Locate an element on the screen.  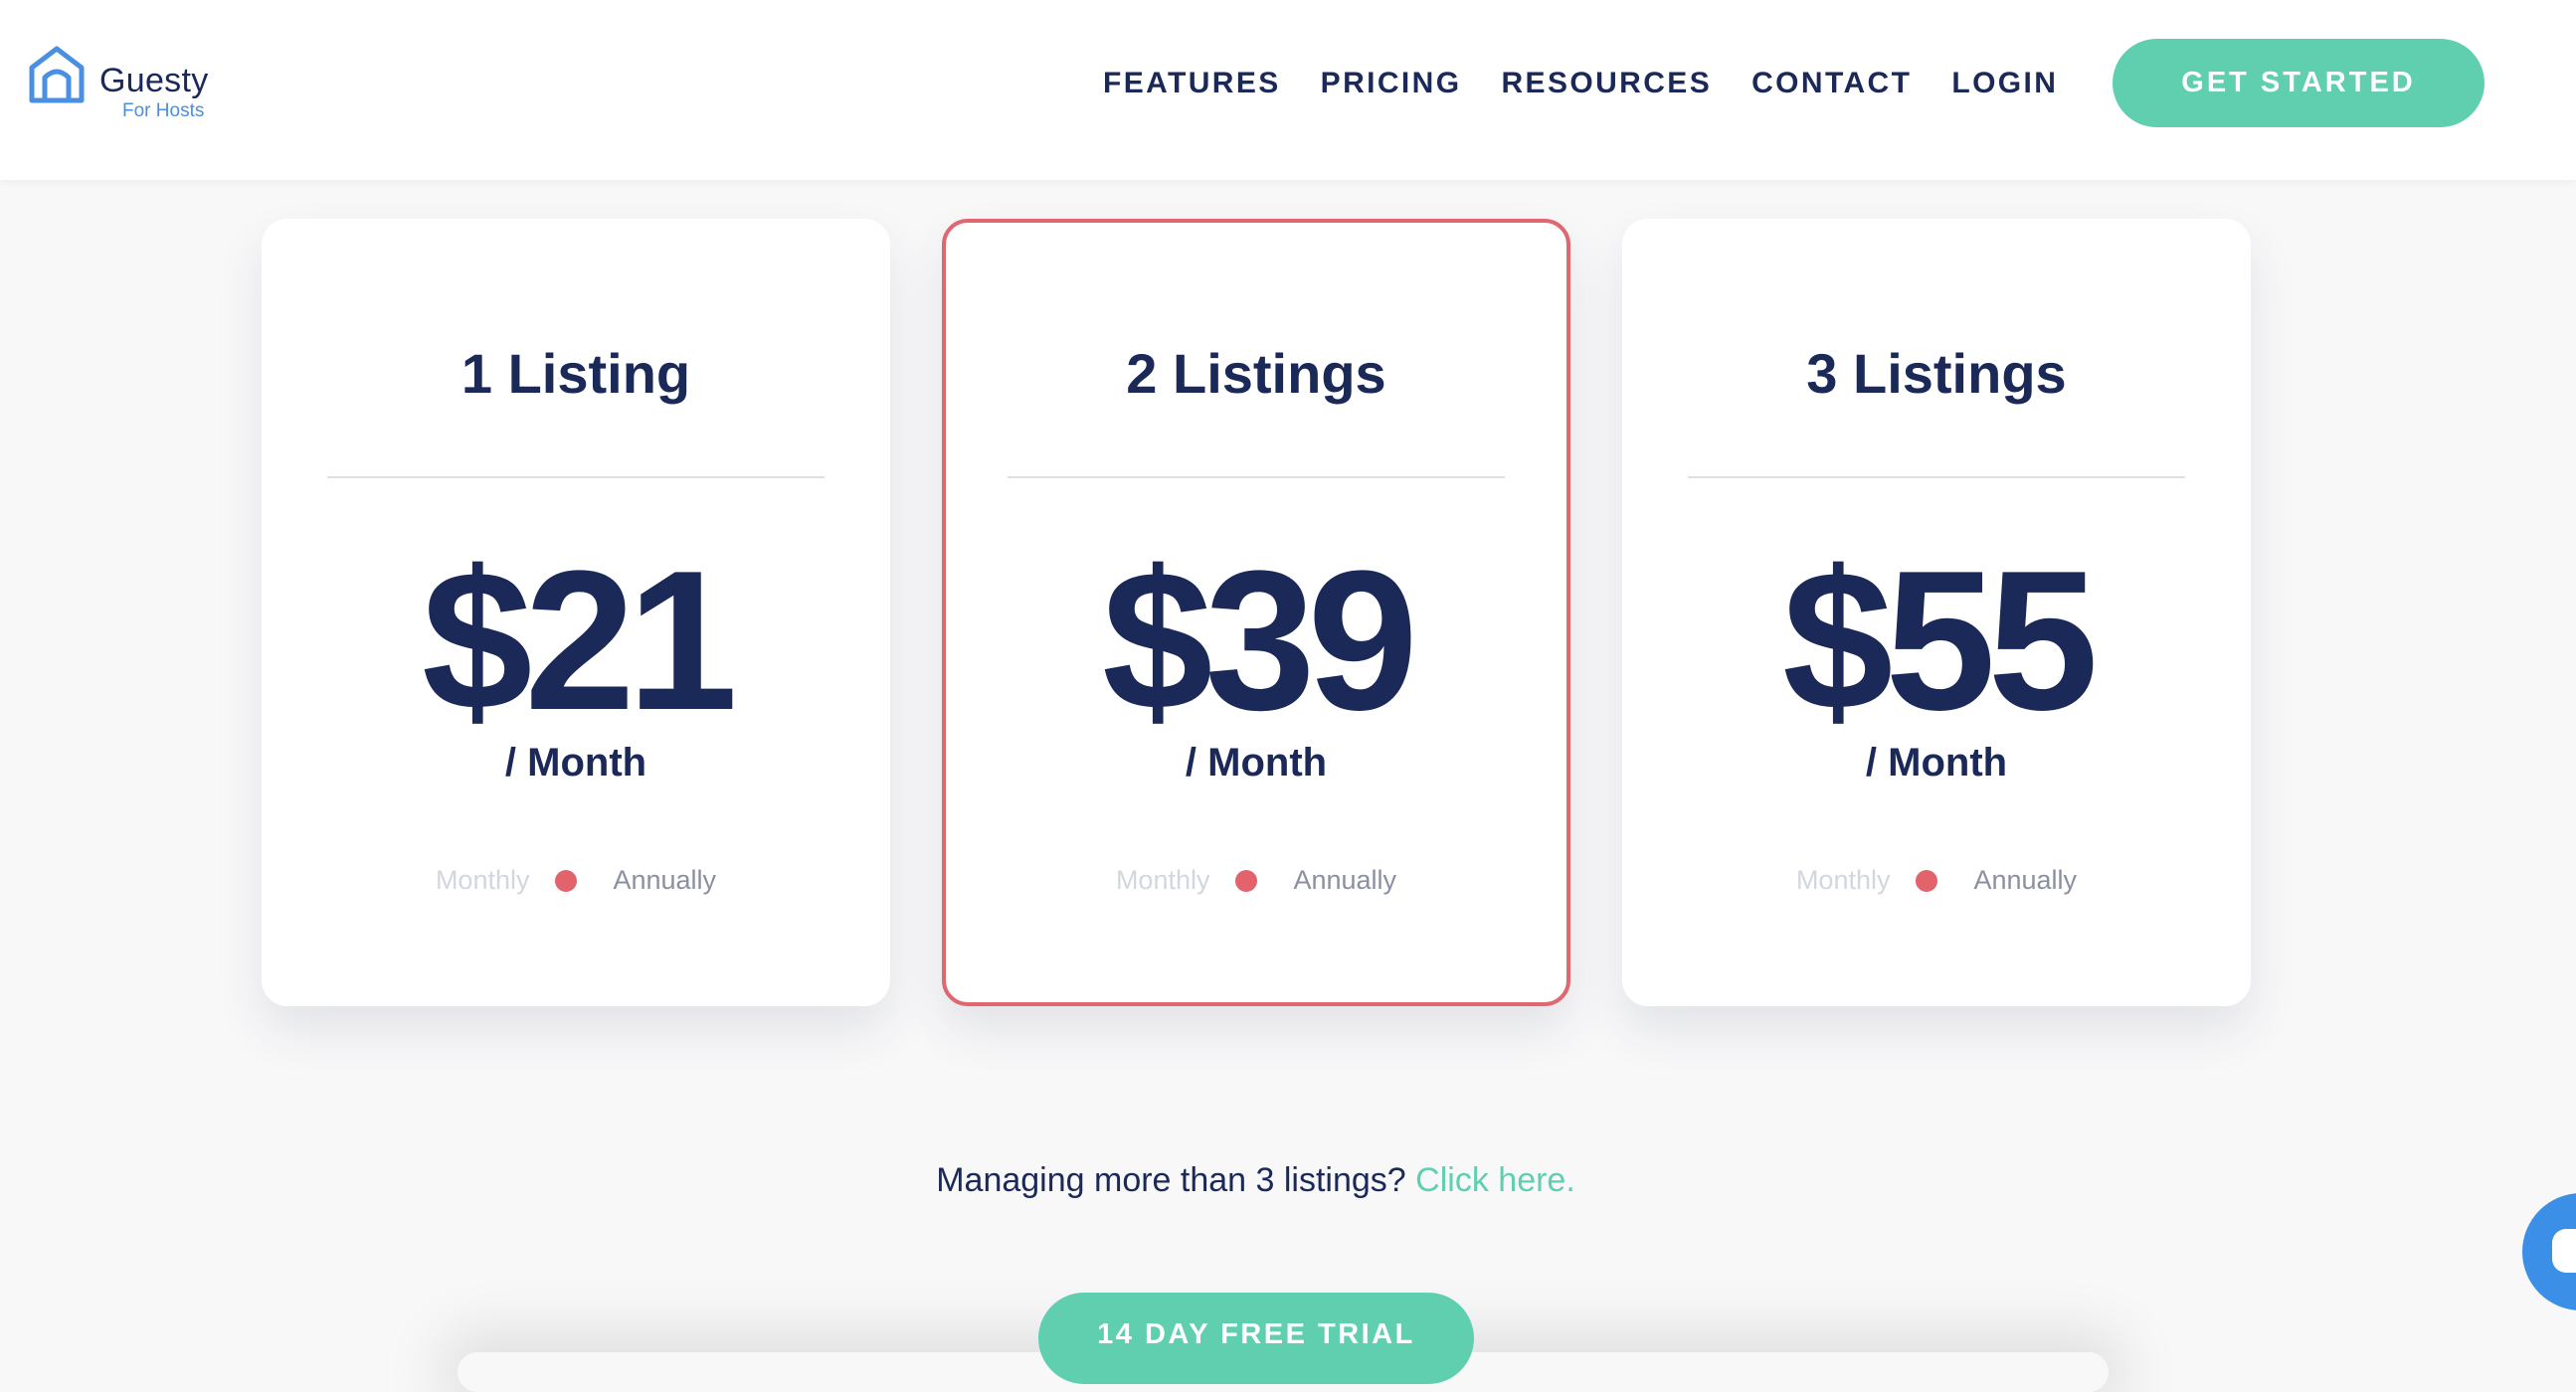
chat-launcher-button is located at coordinates (2549, 1252).